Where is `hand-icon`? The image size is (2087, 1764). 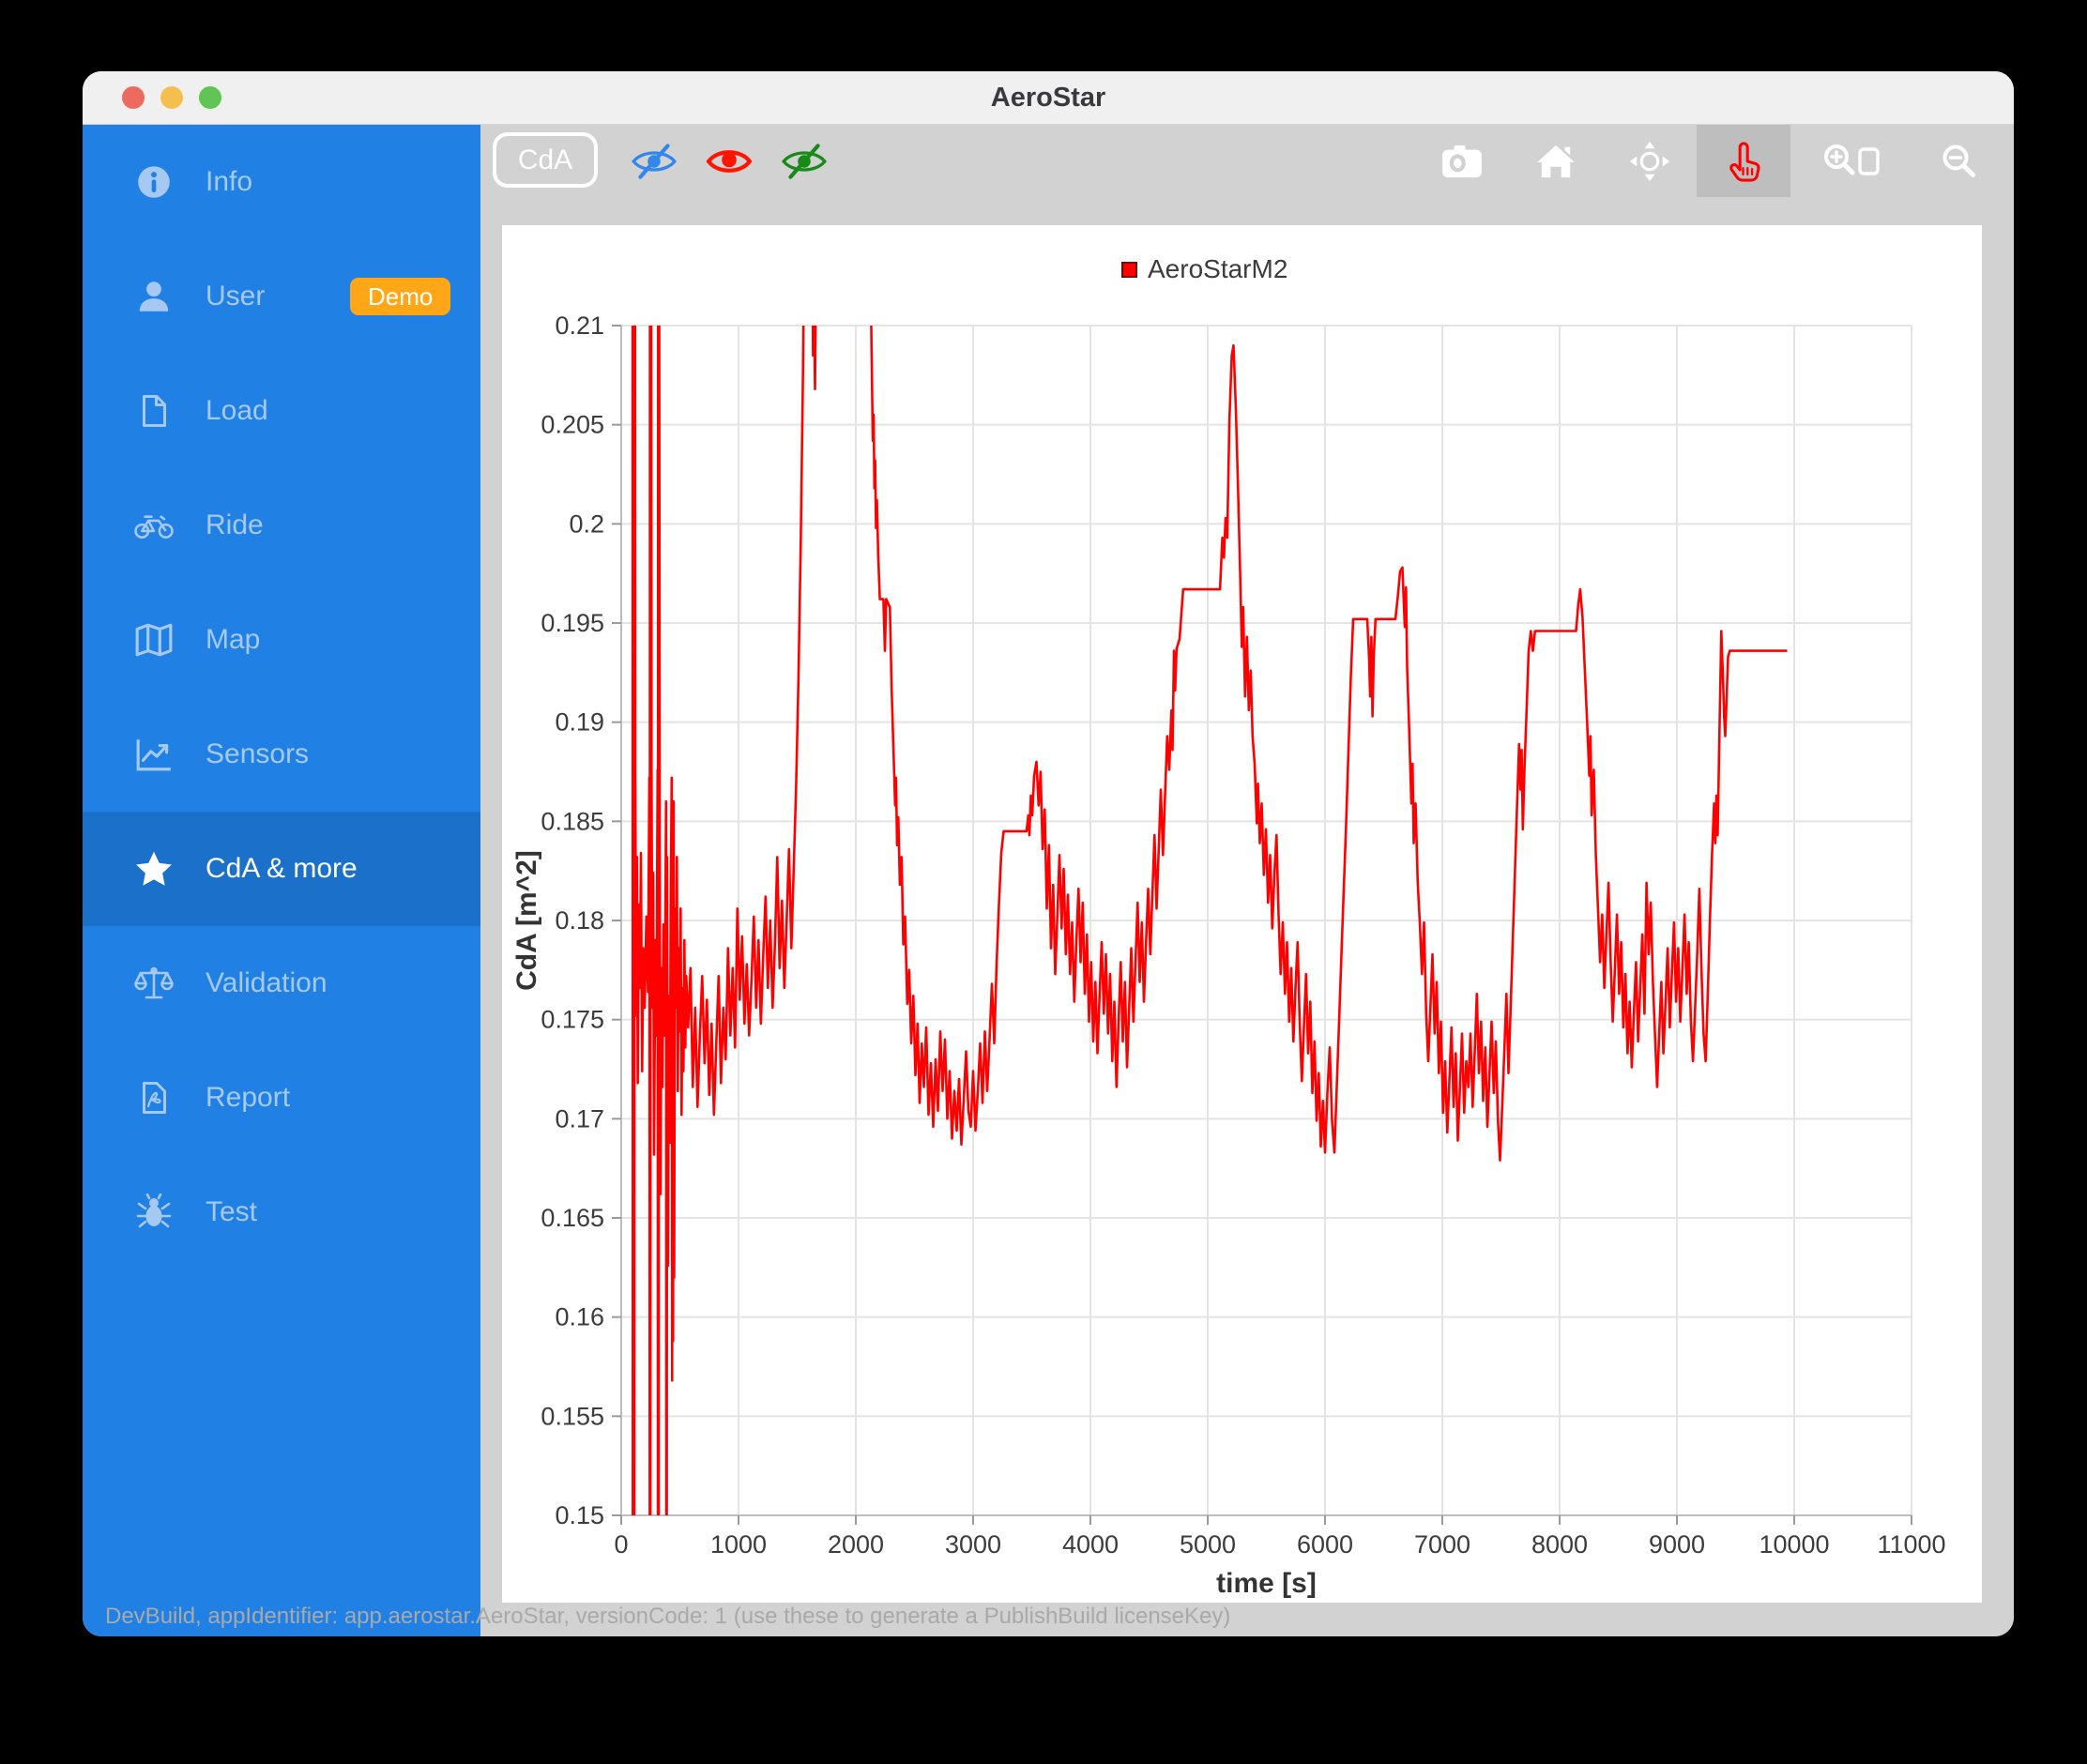 hand-icon is located at coordinates (1743, 161).